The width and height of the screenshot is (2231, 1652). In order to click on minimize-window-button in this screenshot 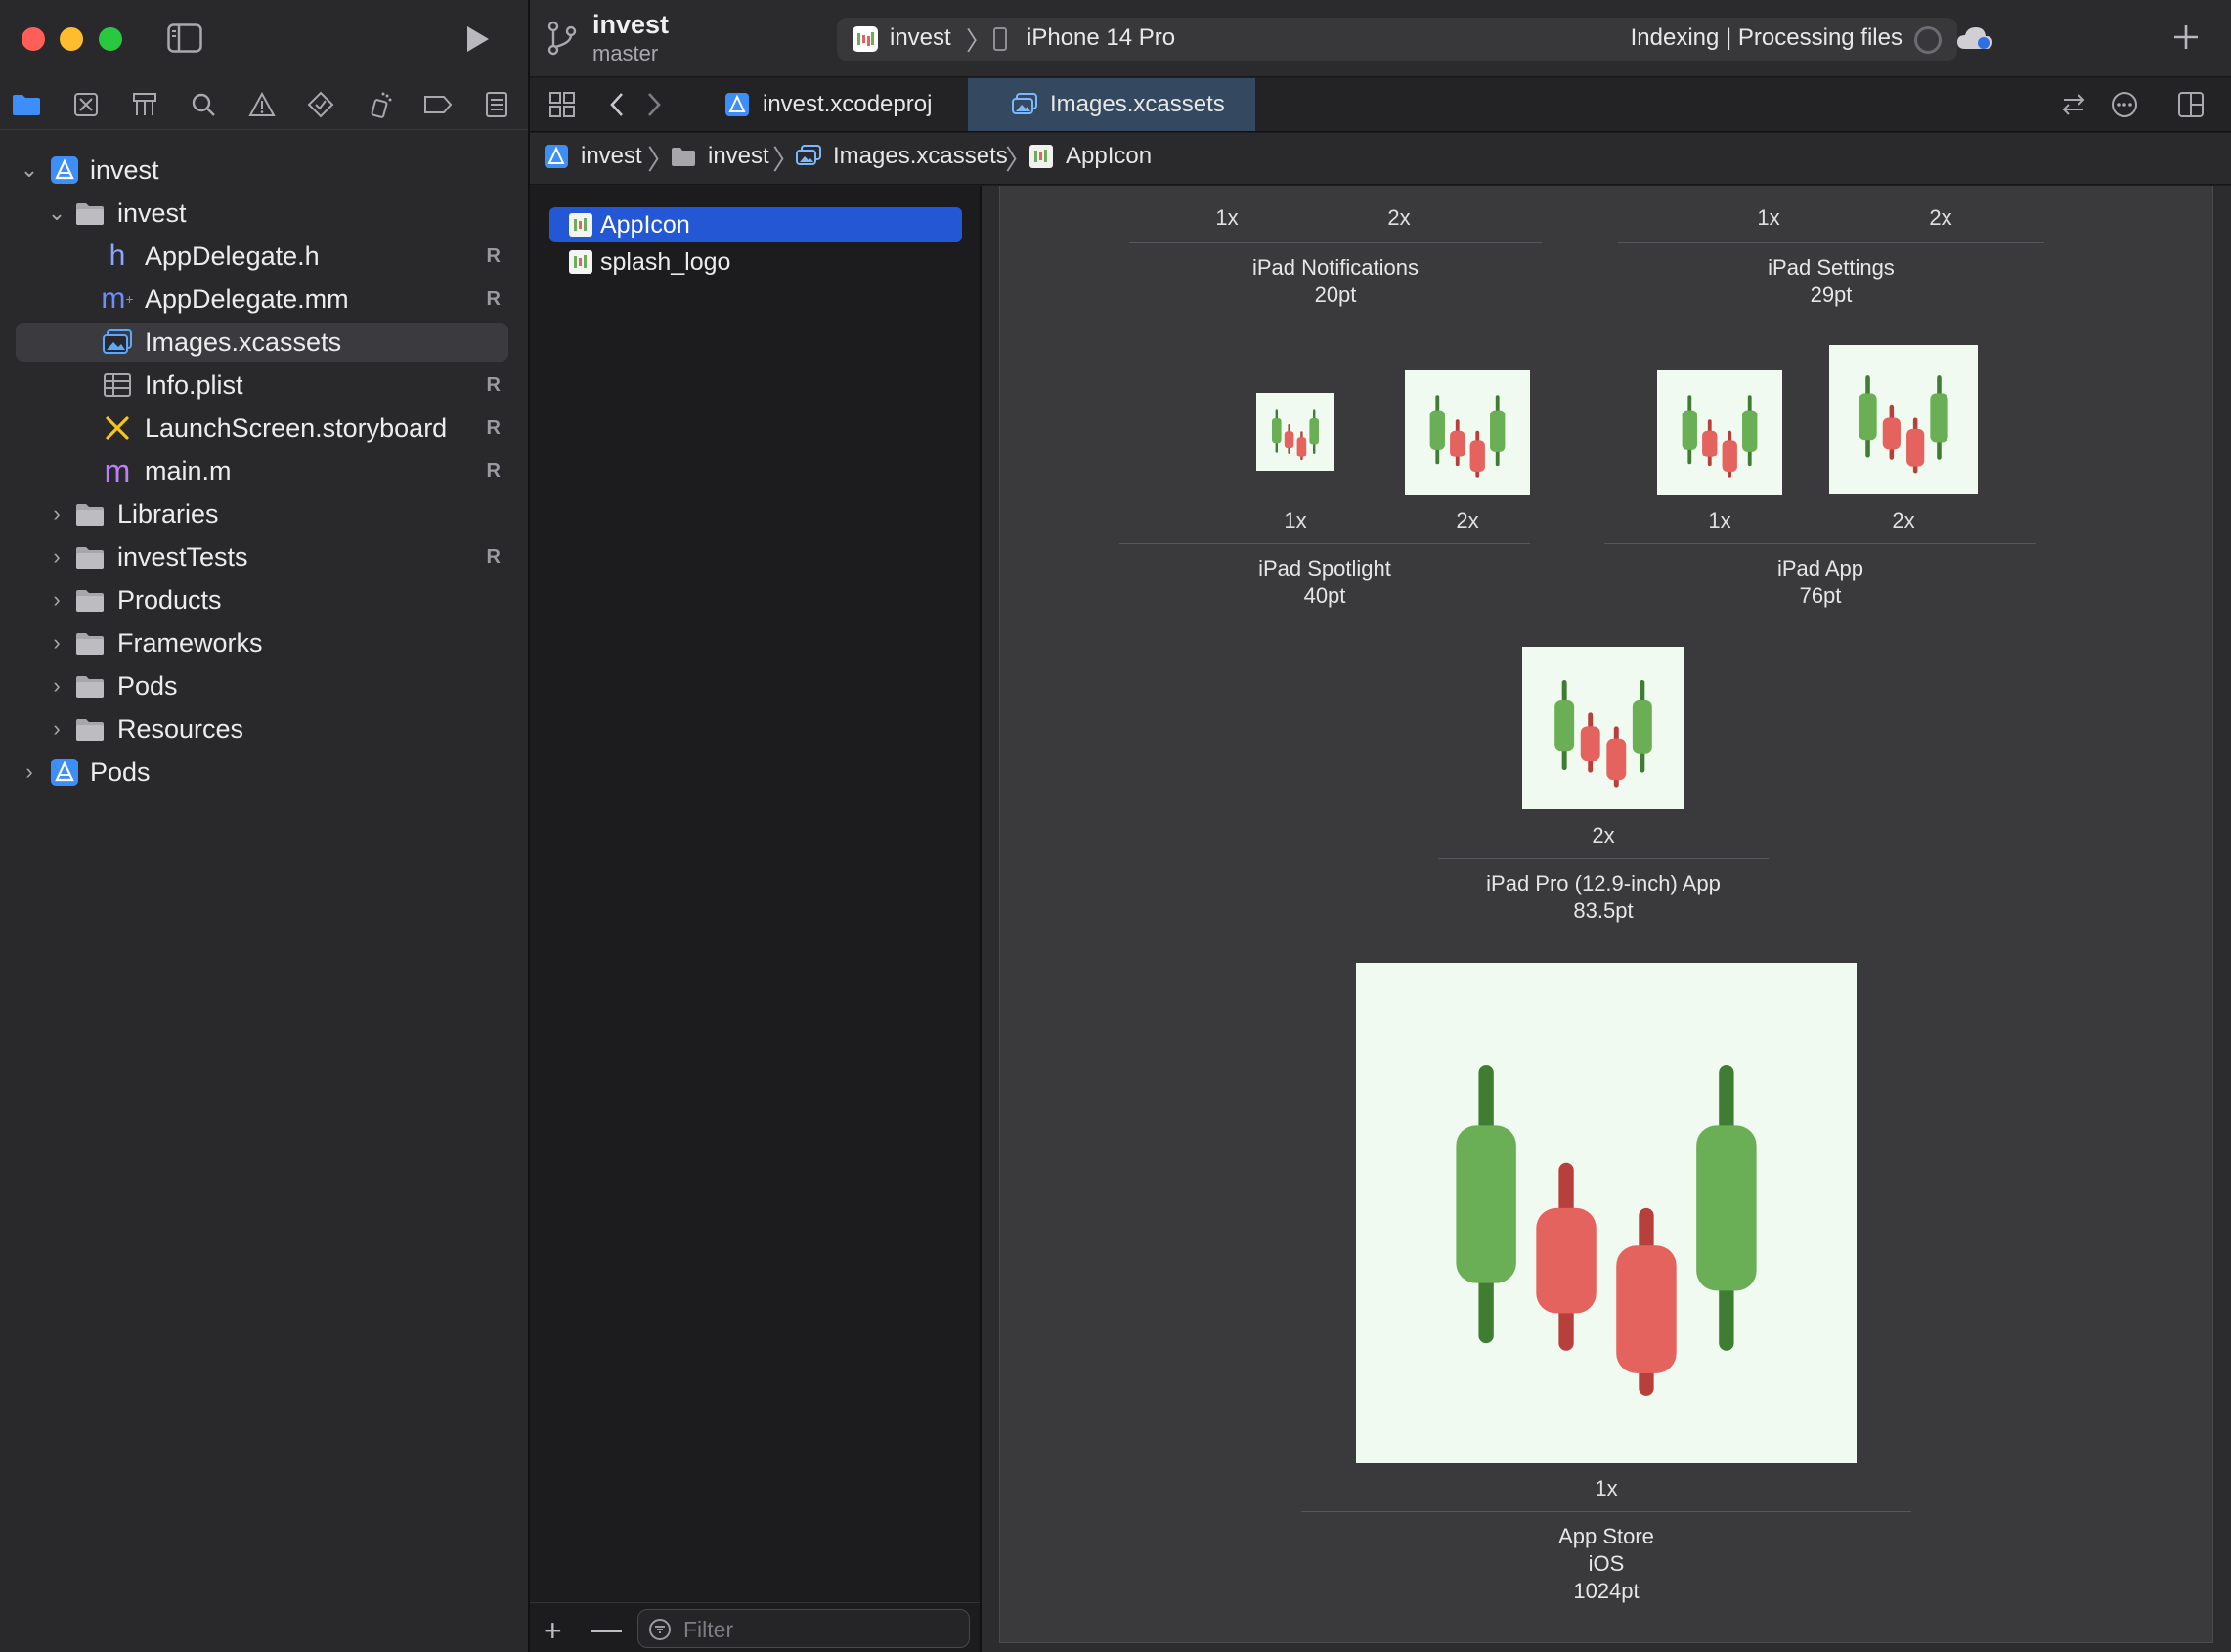, I will do `click(71, 39)`.